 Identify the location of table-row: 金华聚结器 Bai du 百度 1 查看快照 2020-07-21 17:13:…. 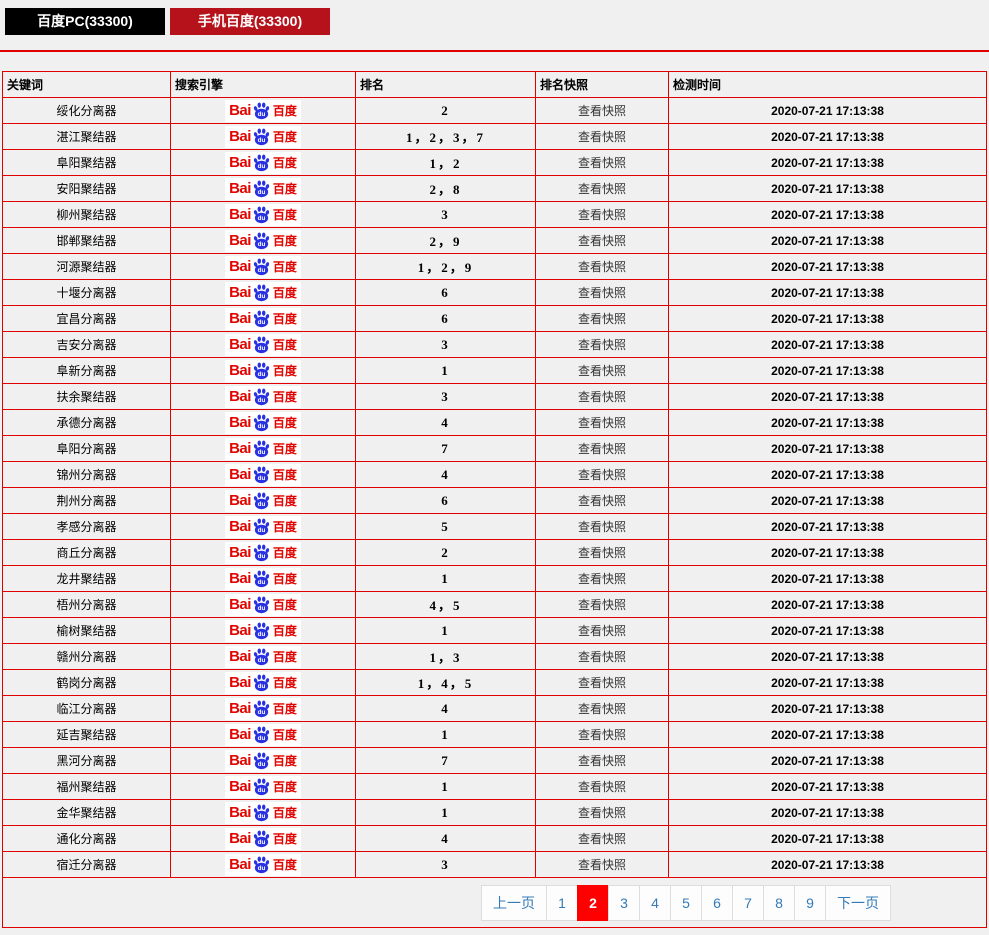
(494, 812).